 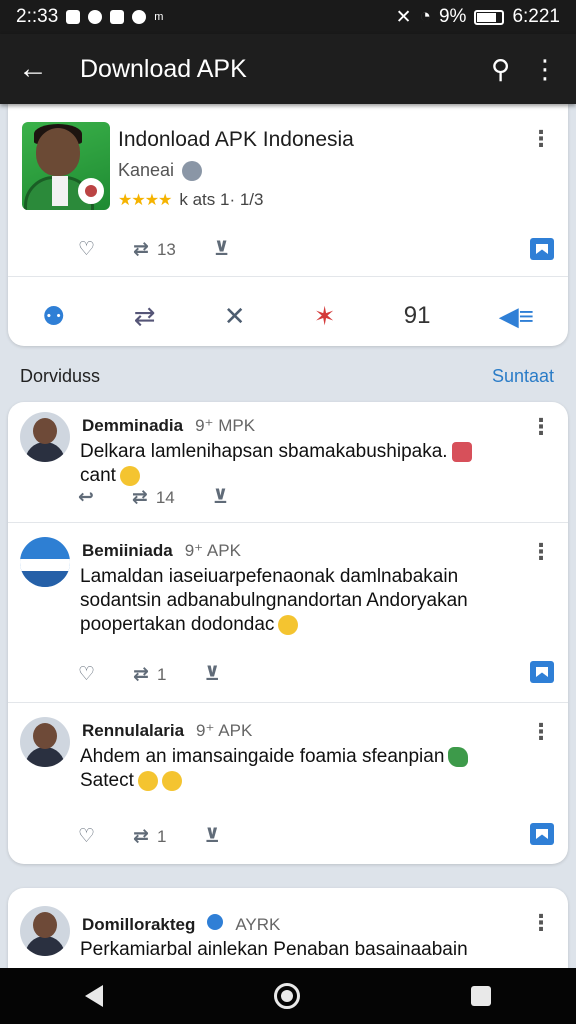 I want to click on post-text-line: Lamaldan iaseiuarpefenaonak damlnabakain, so click(x=269, y=576).